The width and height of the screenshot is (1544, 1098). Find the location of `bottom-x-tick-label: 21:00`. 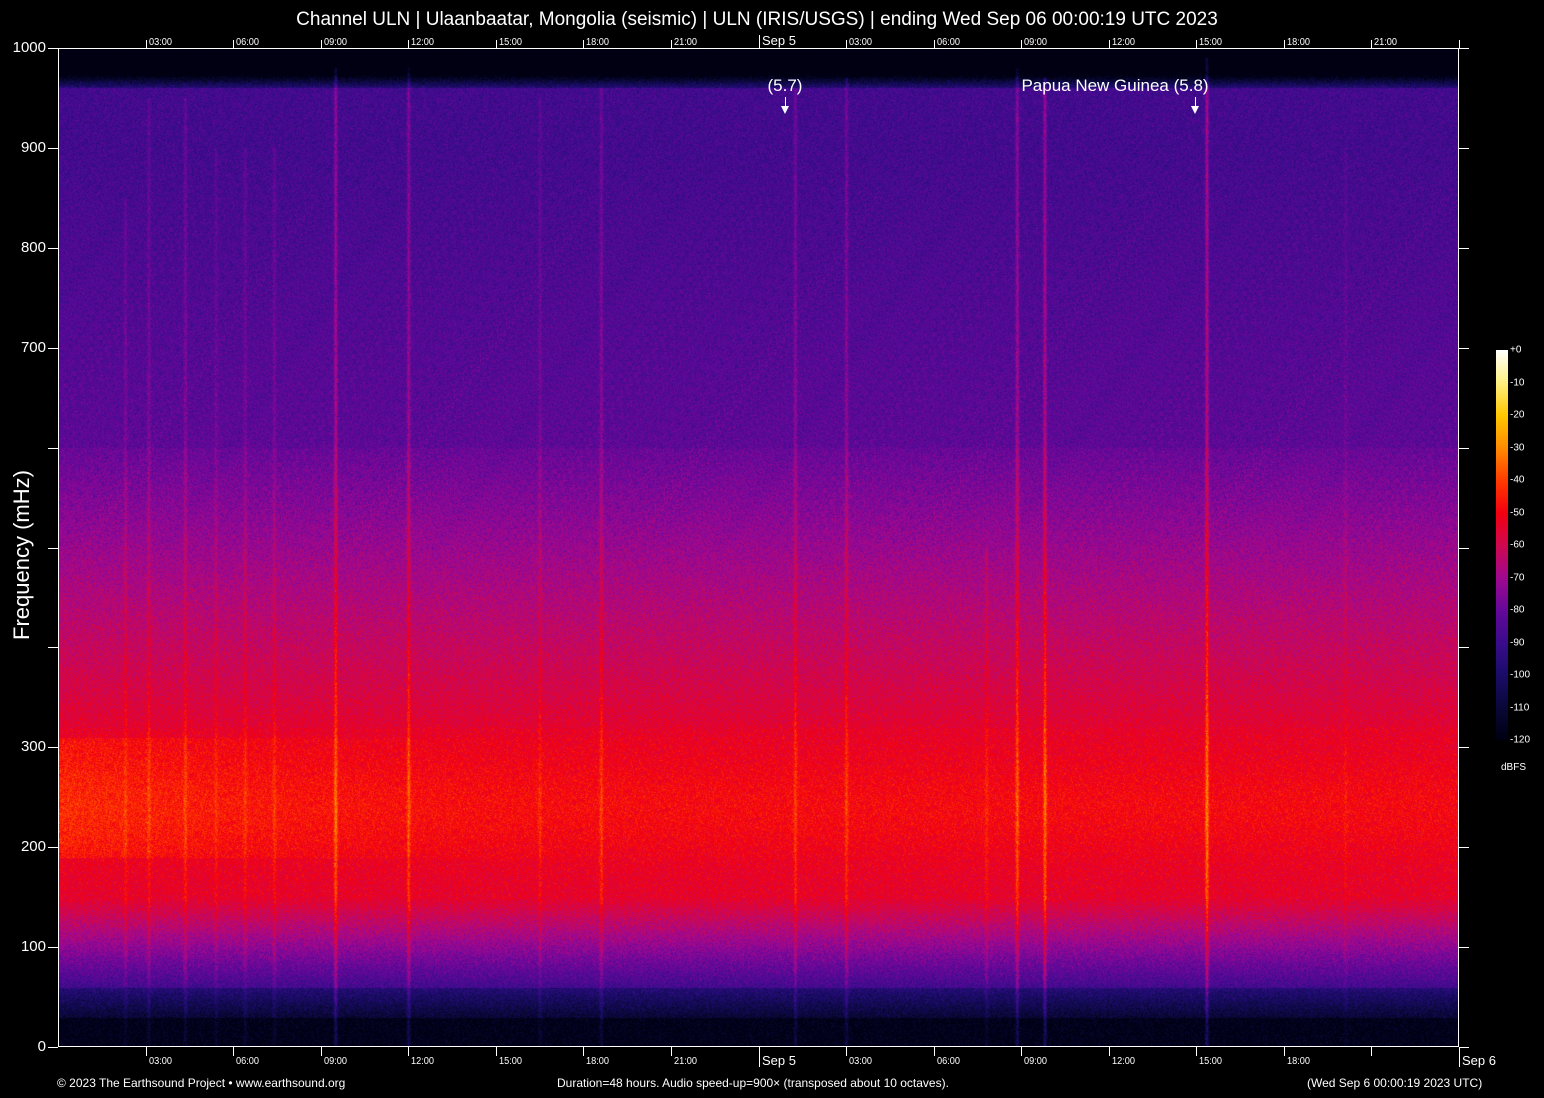

bottom-x-tick-label: 21:00 is located at coordinates (686, 1061).